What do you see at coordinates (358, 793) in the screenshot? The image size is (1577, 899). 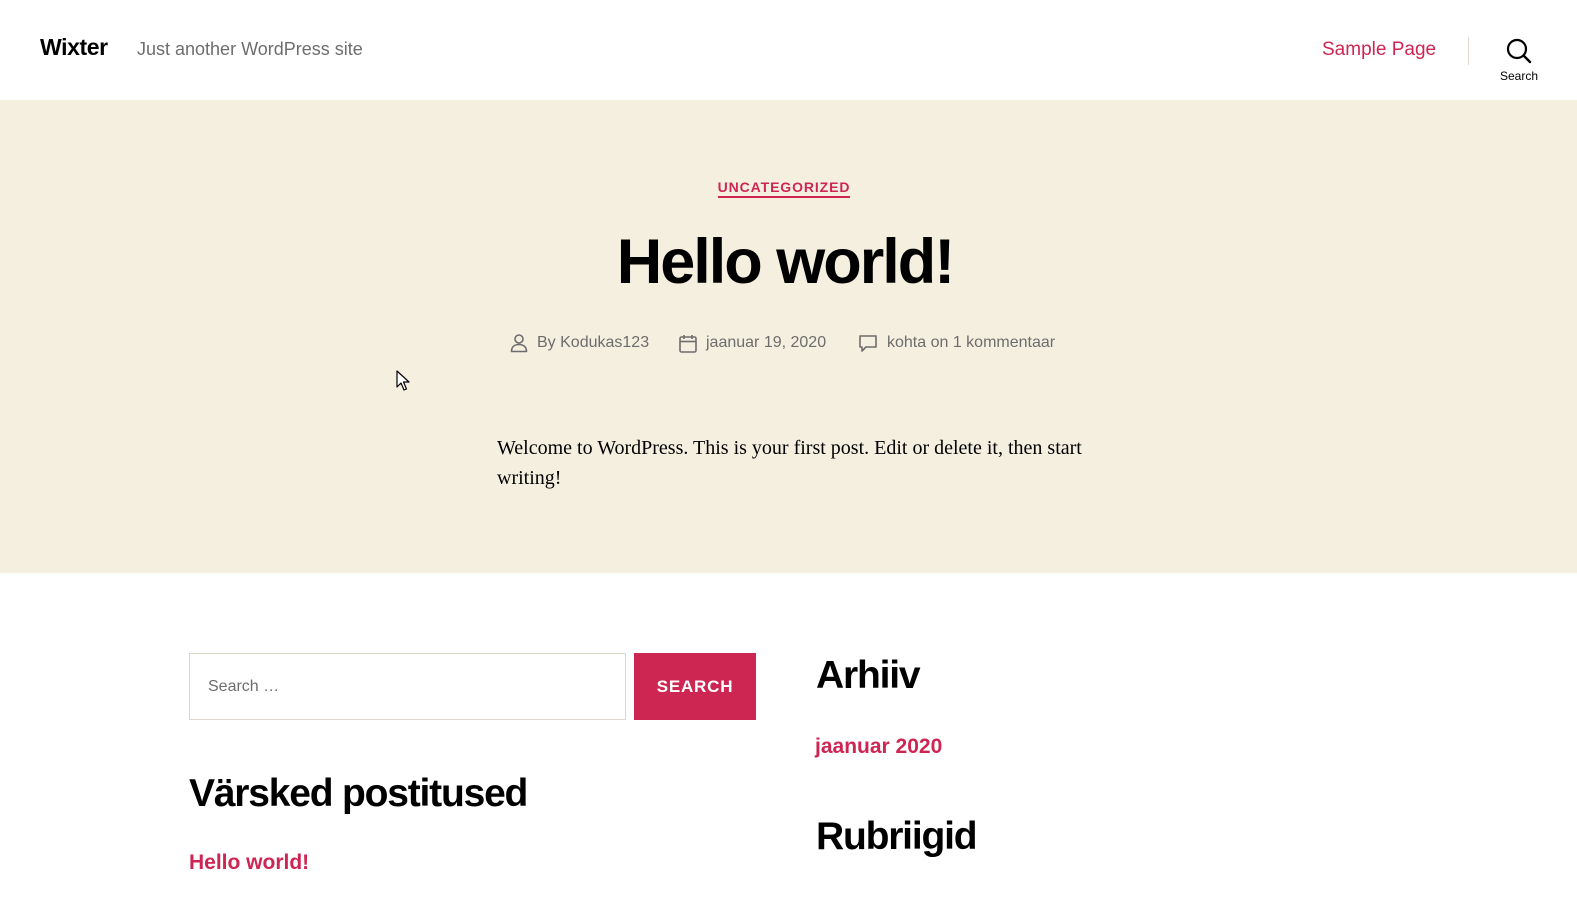 I see `recent-posts-heading: Värsked postitused` at bounding box center [358, 793].